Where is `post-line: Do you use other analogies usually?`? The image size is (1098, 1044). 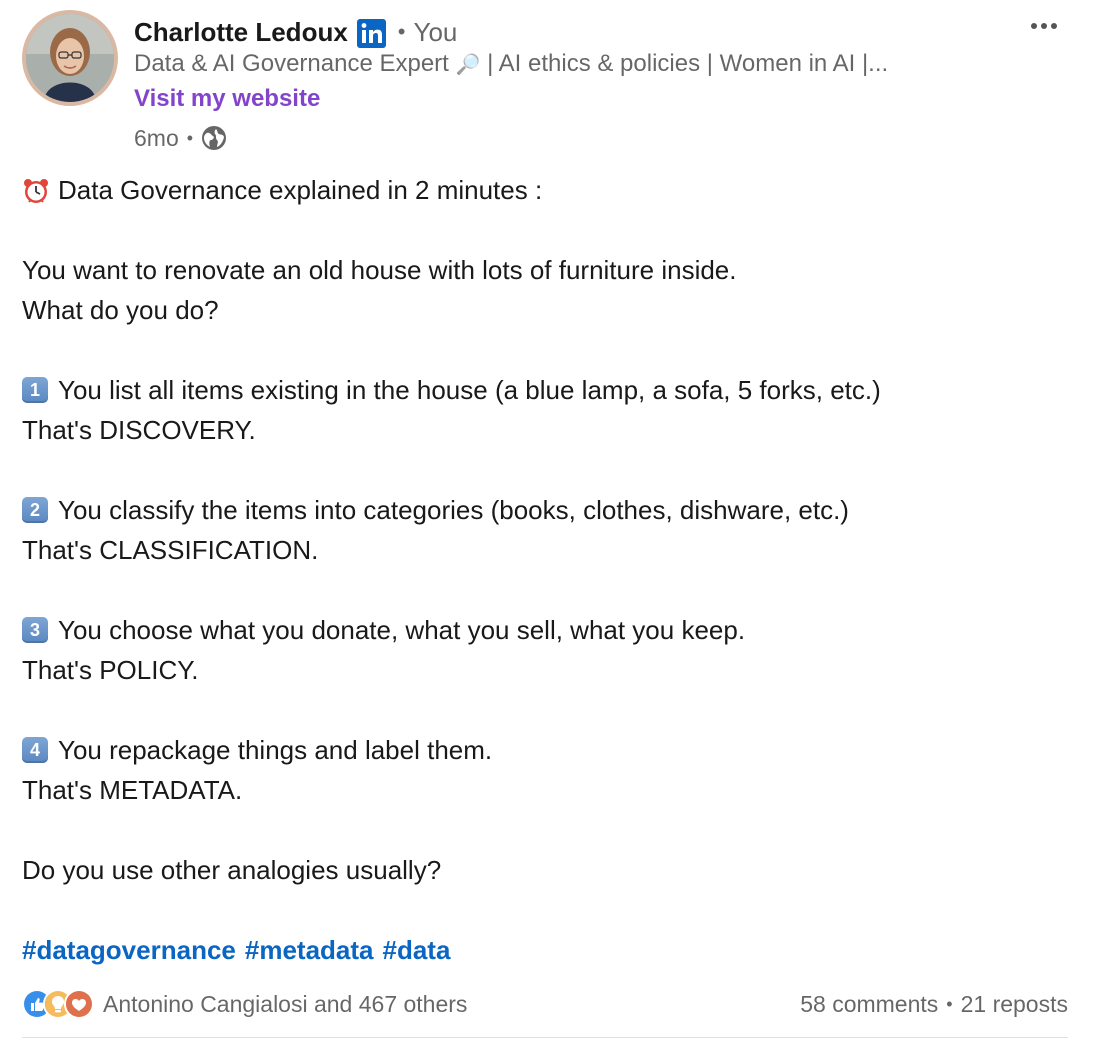 post-line: Do you use other analogies usually? is located at coordinates (547, 870).